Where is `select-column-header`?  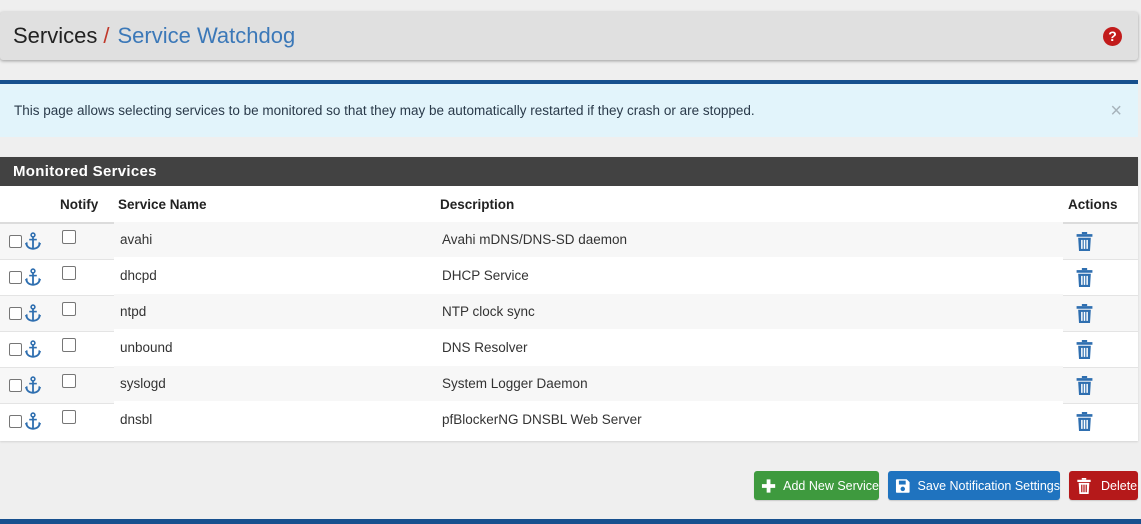
select-column-header is located at coordinates (26, 205).